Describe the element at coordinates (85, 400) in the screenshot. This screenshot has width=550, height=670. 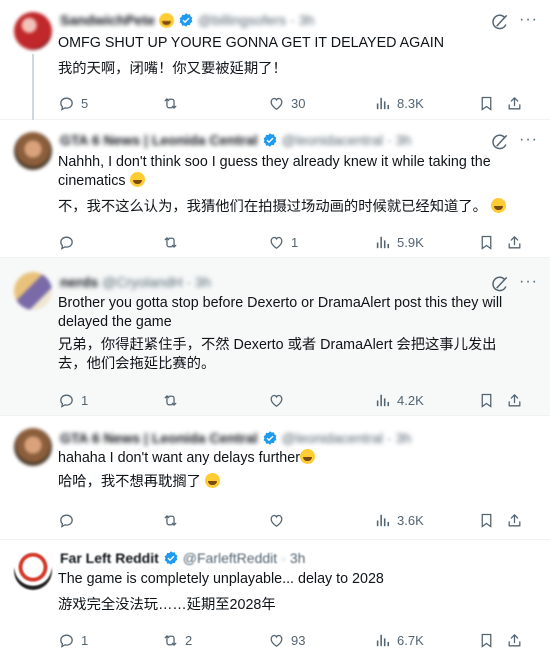
I see `reply-count: 1` at that location.